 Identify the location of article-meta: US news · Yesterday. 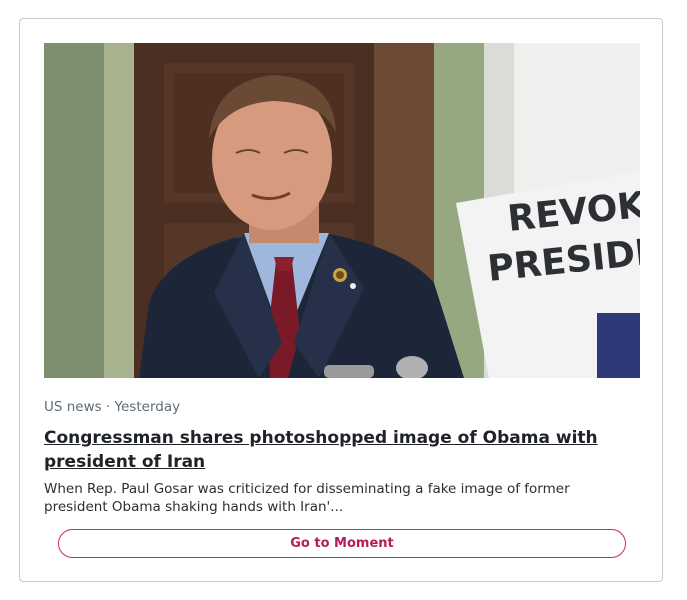
(112, 407).